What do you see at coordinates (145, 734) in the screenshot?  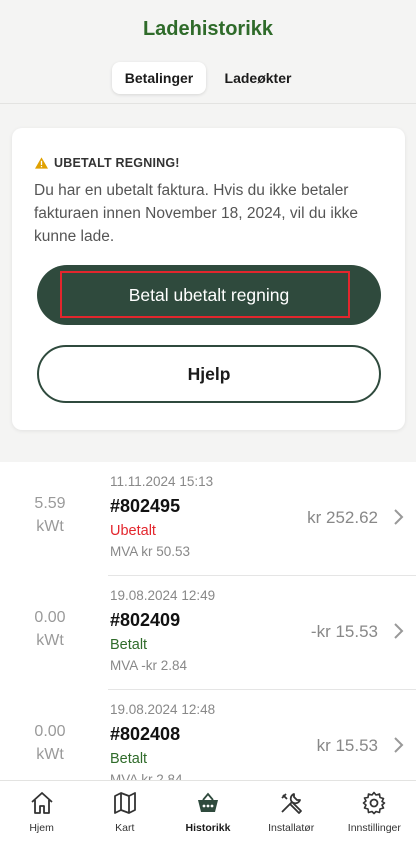 I see `invoice-number: #802408` at bounding box center [145, 734].